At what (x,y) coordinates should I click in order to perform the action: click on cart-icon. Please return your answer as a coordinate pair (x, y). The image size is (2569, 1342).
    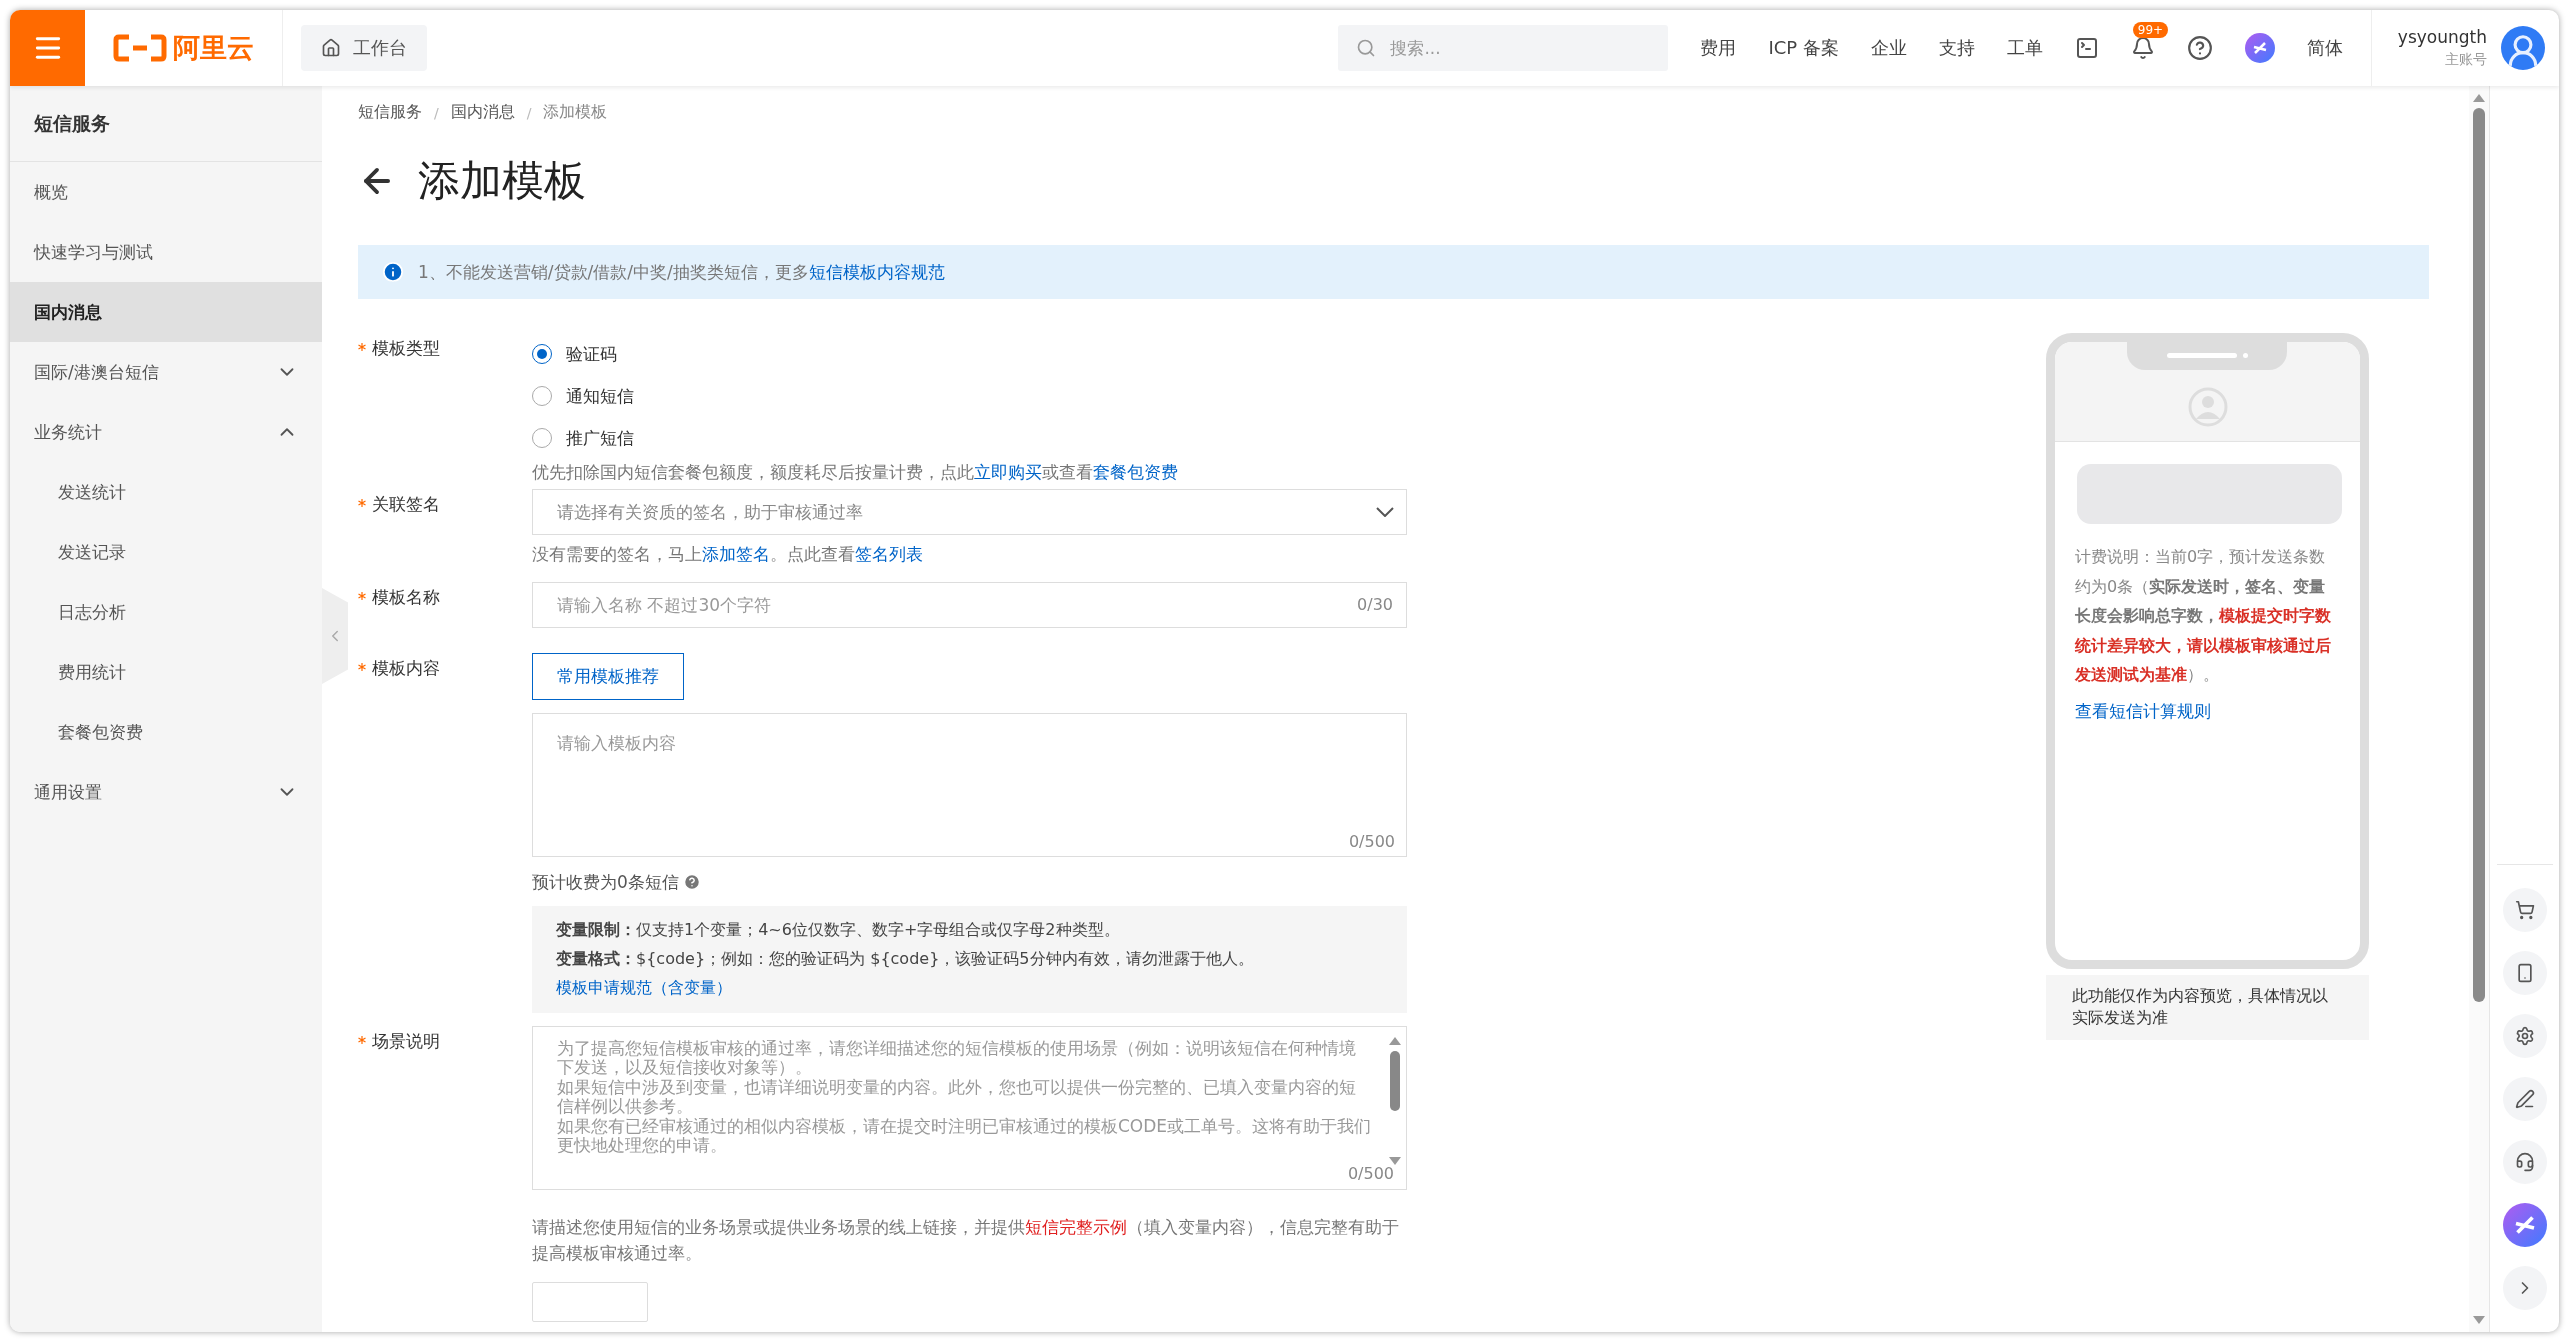
    Looking at the image, I should click on (2524, 910).